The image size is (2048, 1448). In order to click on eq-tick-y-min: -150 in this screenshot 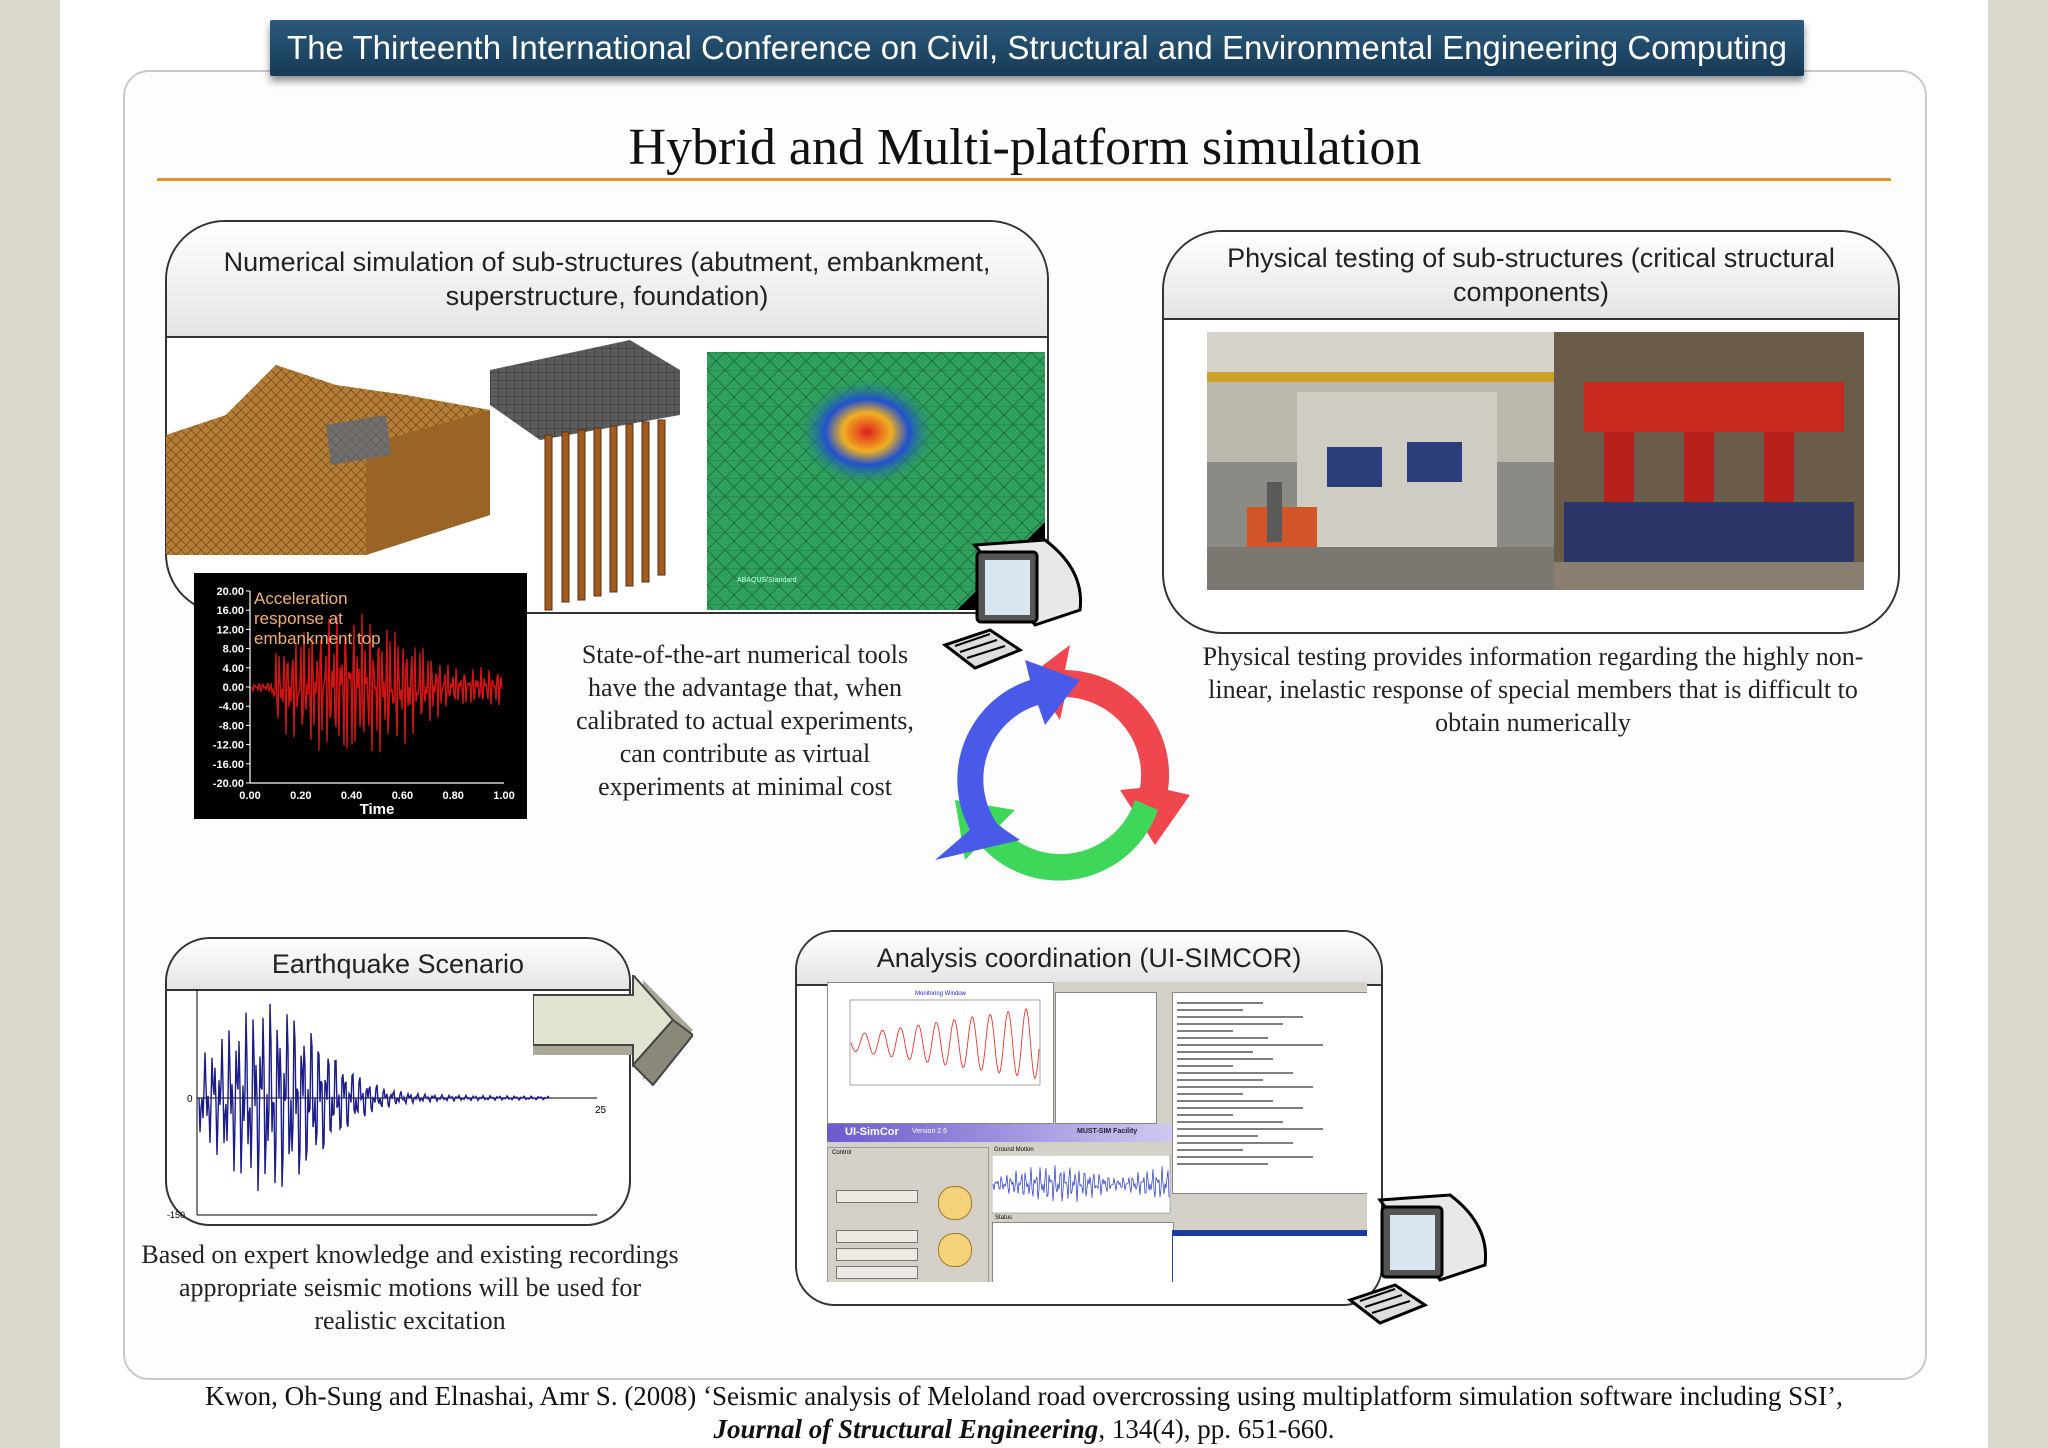, I will do `click(176, 1215)`.